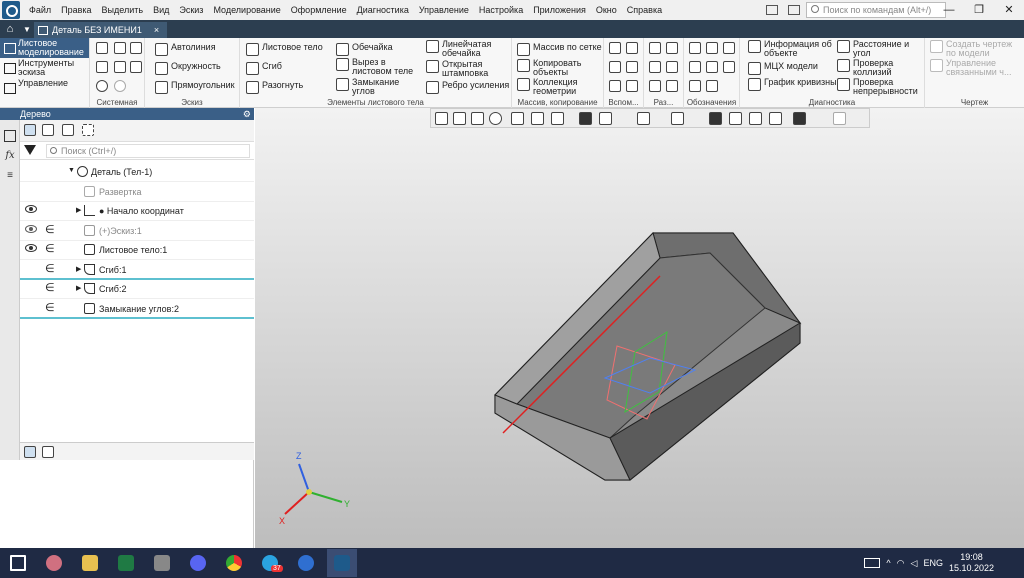  Describe the element at coordinates (971, 563) in the screenshot. I see `clock: 19:08 15.10.2022` at that location.